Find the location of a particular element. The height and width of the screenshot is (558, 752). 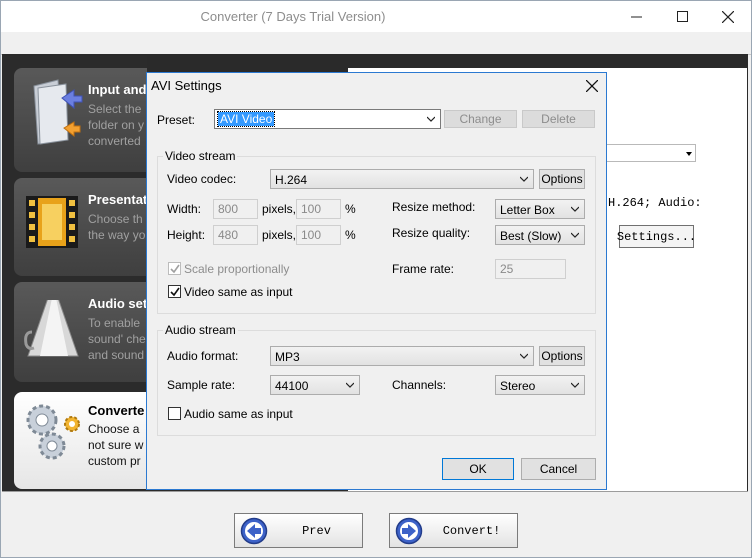

audio-stream-label: Audio stream is located at coordinates (200, 330).